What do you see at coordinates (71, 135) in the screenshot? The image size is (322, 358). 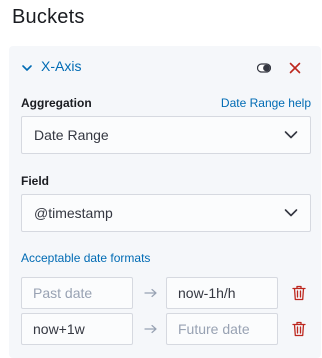 I see `aggregation-select-value: Date Range` at bounding box center [71, 135].